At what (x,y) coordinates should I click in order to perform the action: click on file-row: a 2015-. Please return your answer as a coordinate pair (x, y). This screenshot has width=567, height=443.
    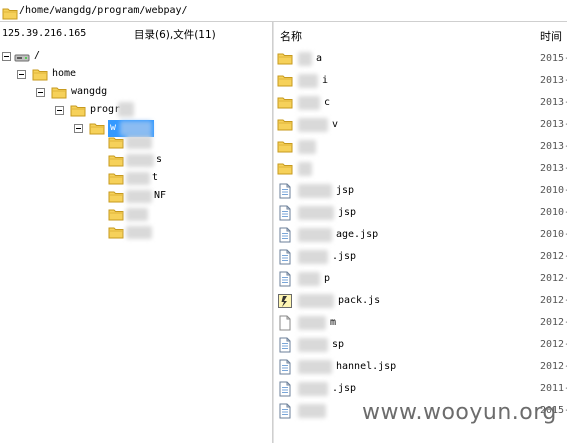
    Looking at the image, I should click on (420, 59).